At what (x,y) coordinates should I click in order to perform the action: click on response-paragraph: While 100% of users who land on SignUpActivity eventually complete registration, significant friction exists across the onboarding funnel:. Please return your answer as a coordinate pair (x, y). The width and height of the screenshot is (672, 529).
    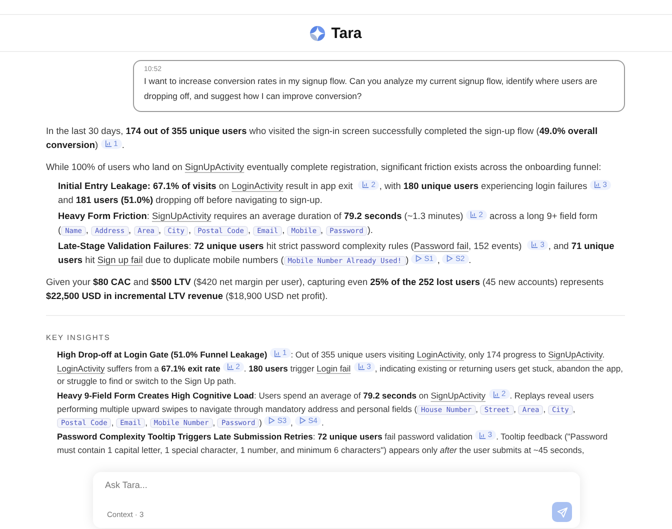
    Looking at the image, I should click on (324, 167).